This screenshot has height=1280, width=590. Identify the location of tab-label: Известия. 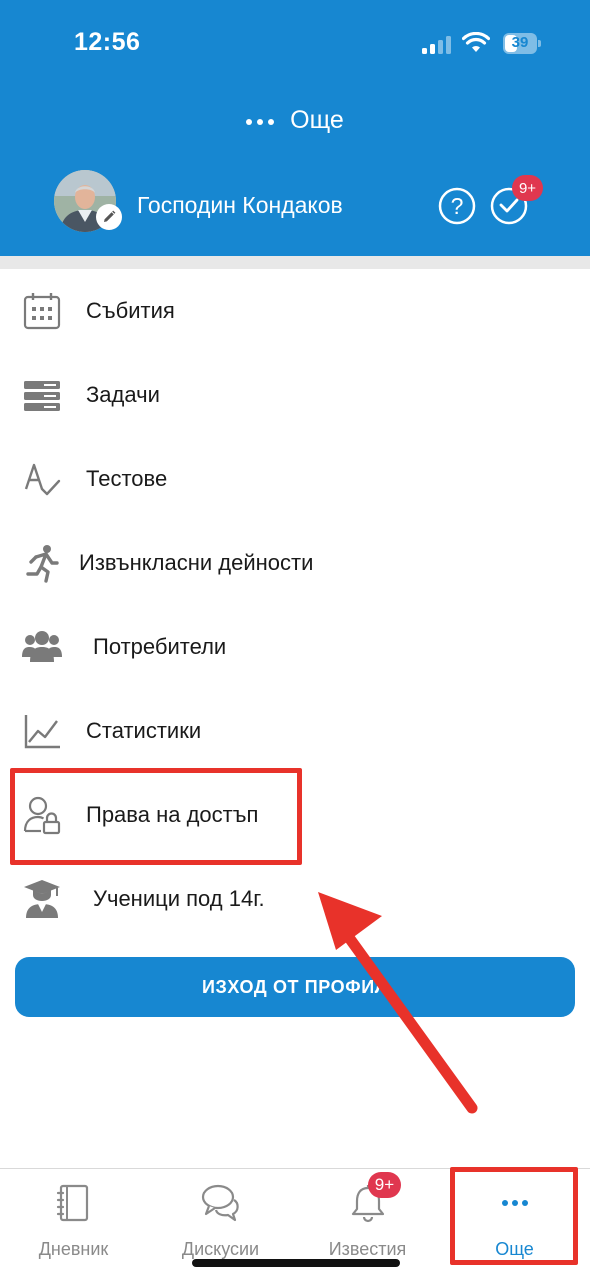
(367, 1249).